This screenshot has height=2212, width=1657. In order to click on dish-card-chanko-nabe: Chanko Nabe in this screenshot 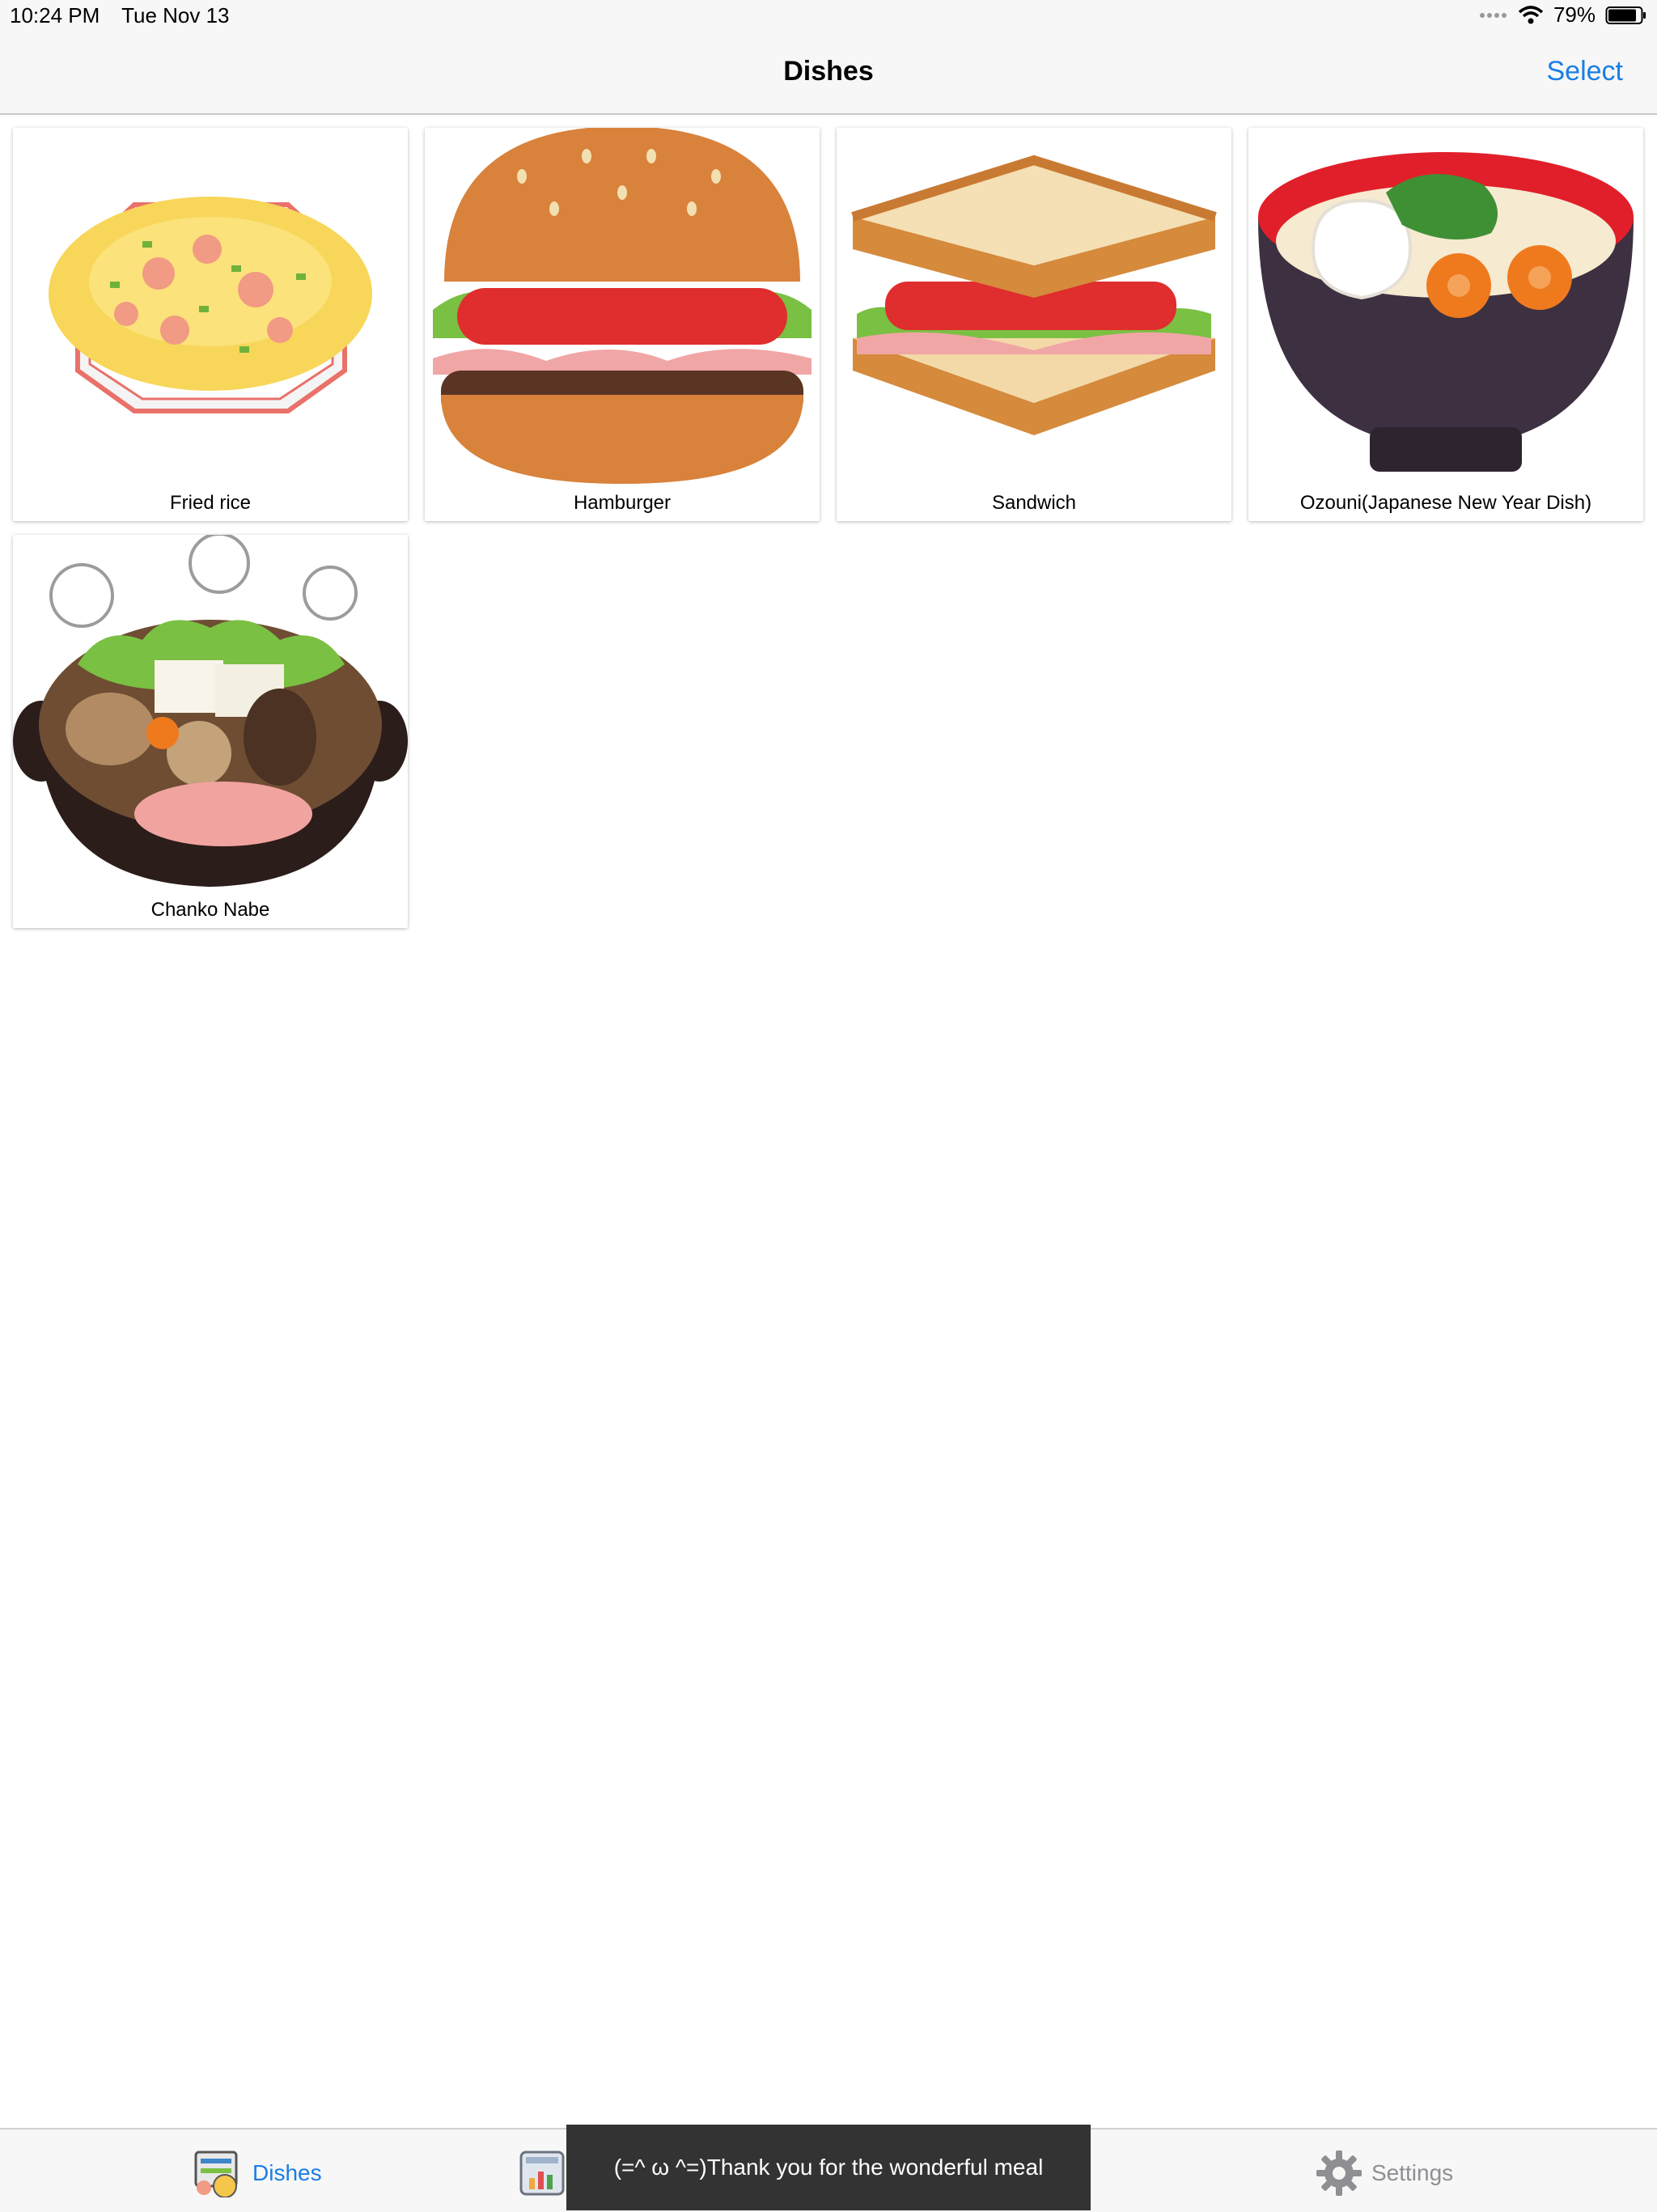, I will do `click(210, 731)`.